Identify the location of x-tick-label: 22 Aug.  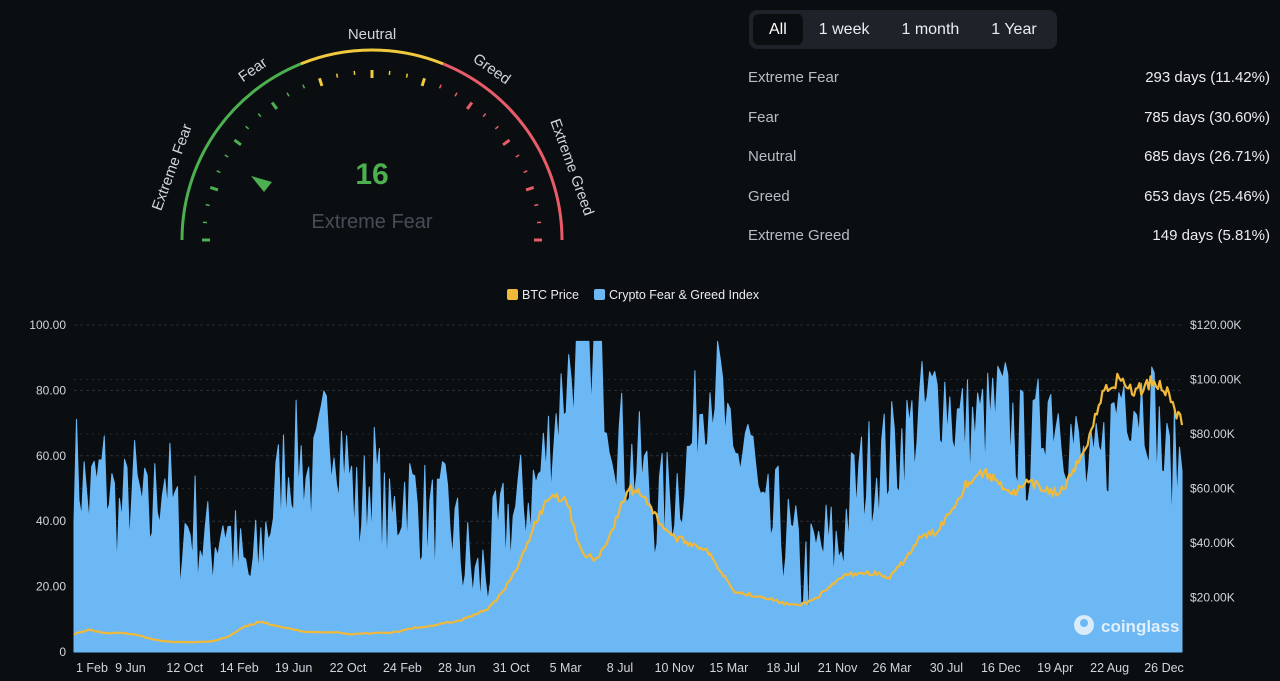
(1109, 668).